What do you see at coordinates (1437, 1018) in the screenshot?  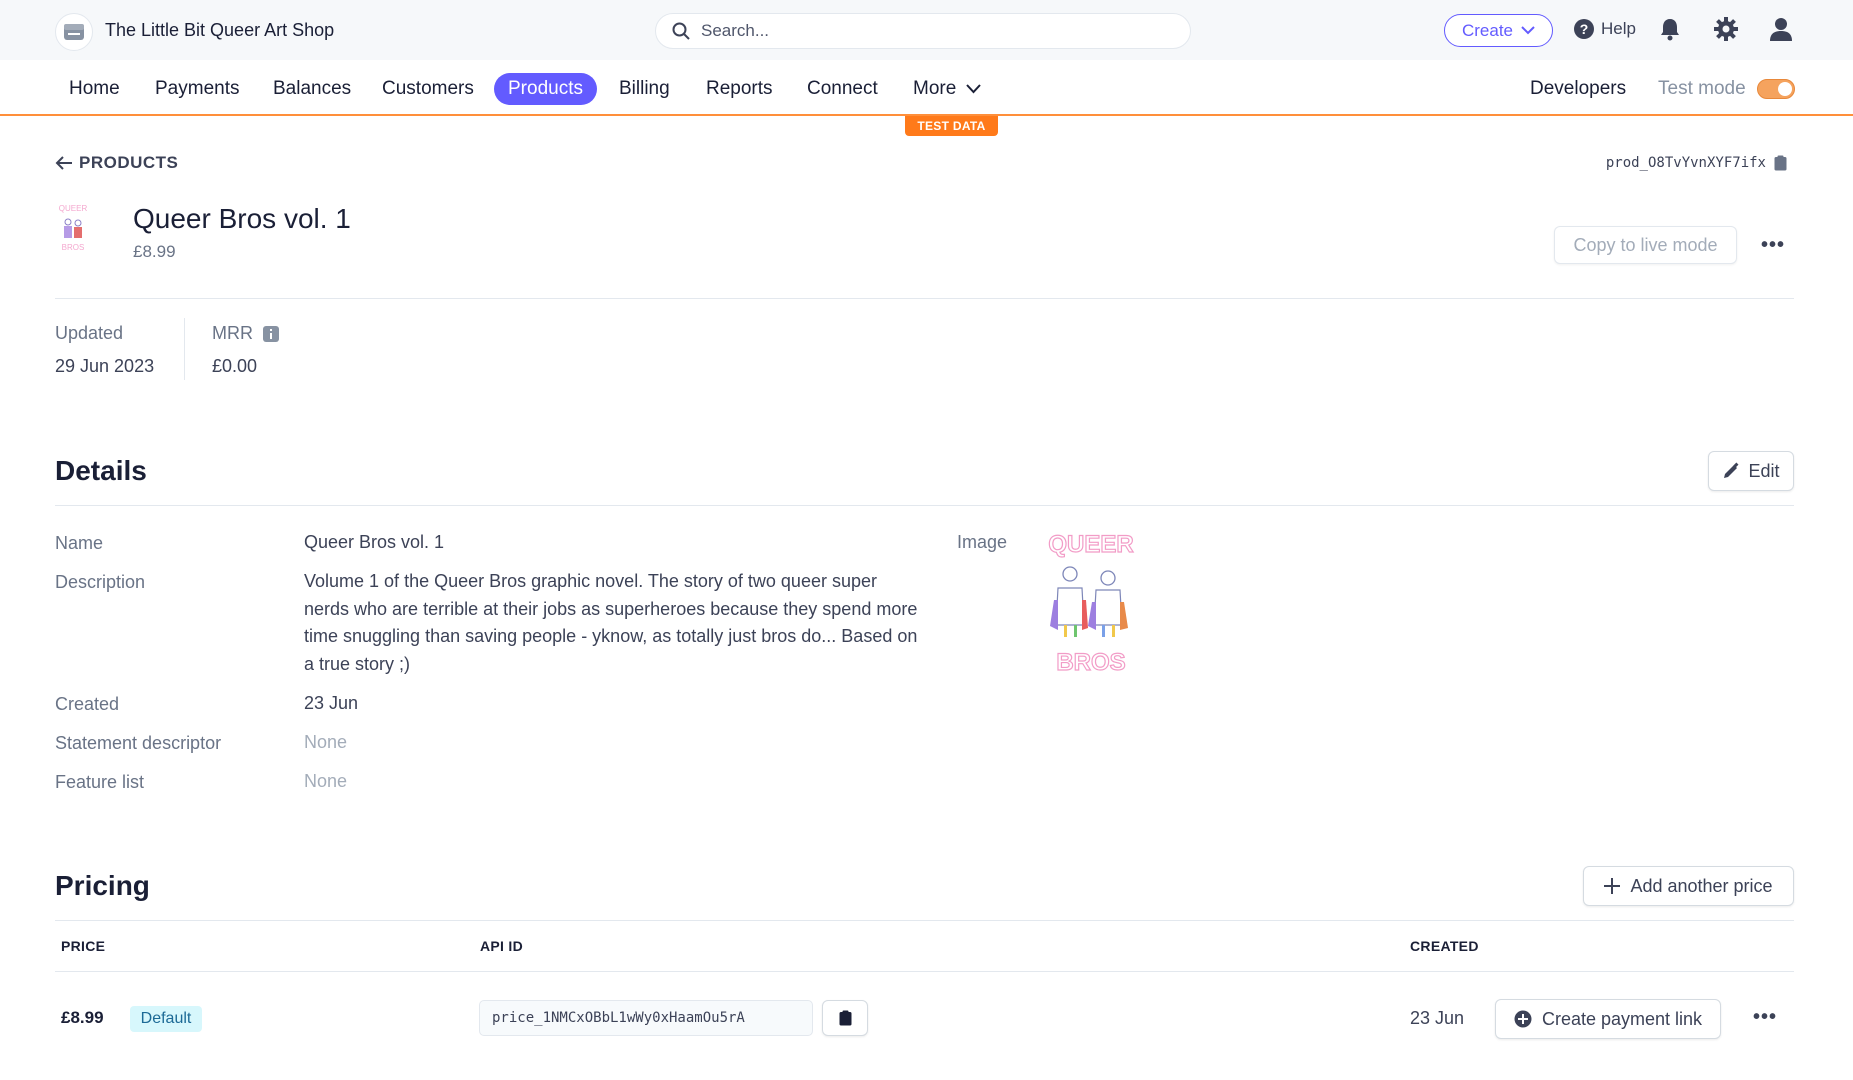 I see `price-created: 23 Jun` at bounding box center [1437, 1018].